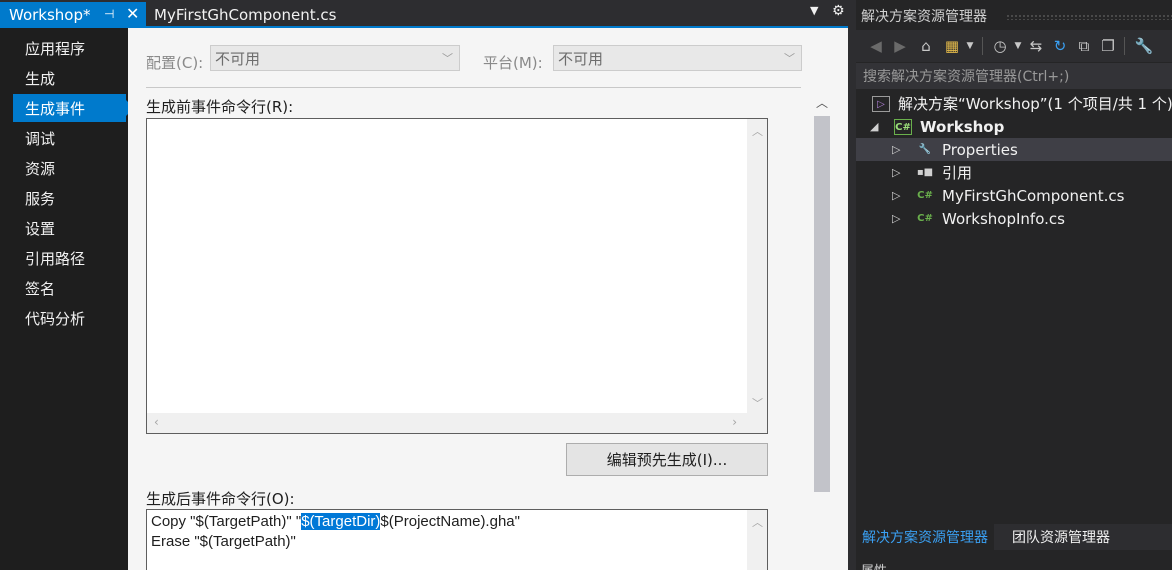  I want to click on back-icon: ◀, so click(876, 46).